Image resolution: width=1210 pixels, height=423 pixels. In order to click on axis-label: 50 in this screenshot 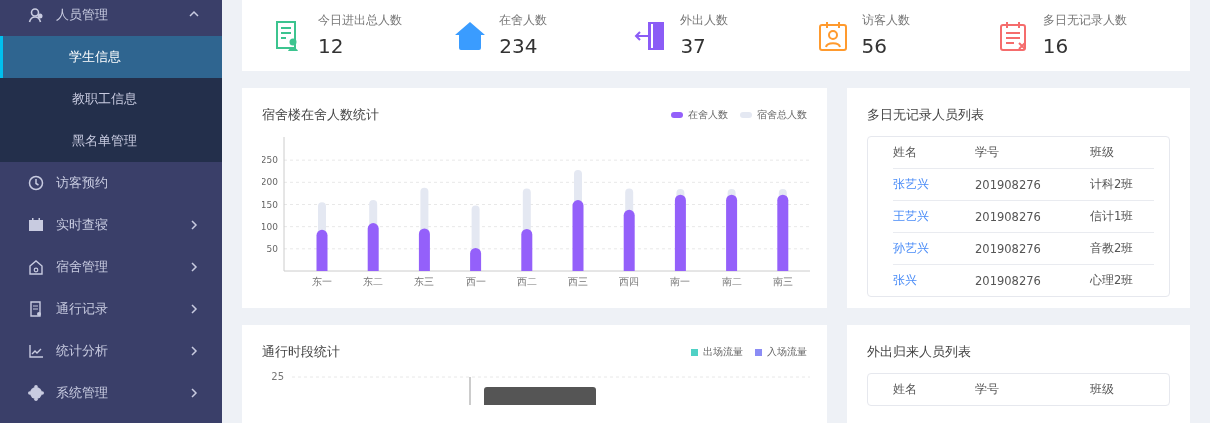, I will do `click(272, 248)`.